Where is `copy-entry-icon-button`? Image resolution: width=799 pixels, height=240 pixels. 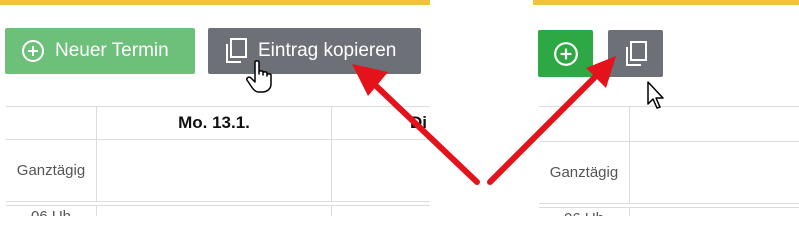 copy-entry-icon-button is located at coordinates (635, 53).